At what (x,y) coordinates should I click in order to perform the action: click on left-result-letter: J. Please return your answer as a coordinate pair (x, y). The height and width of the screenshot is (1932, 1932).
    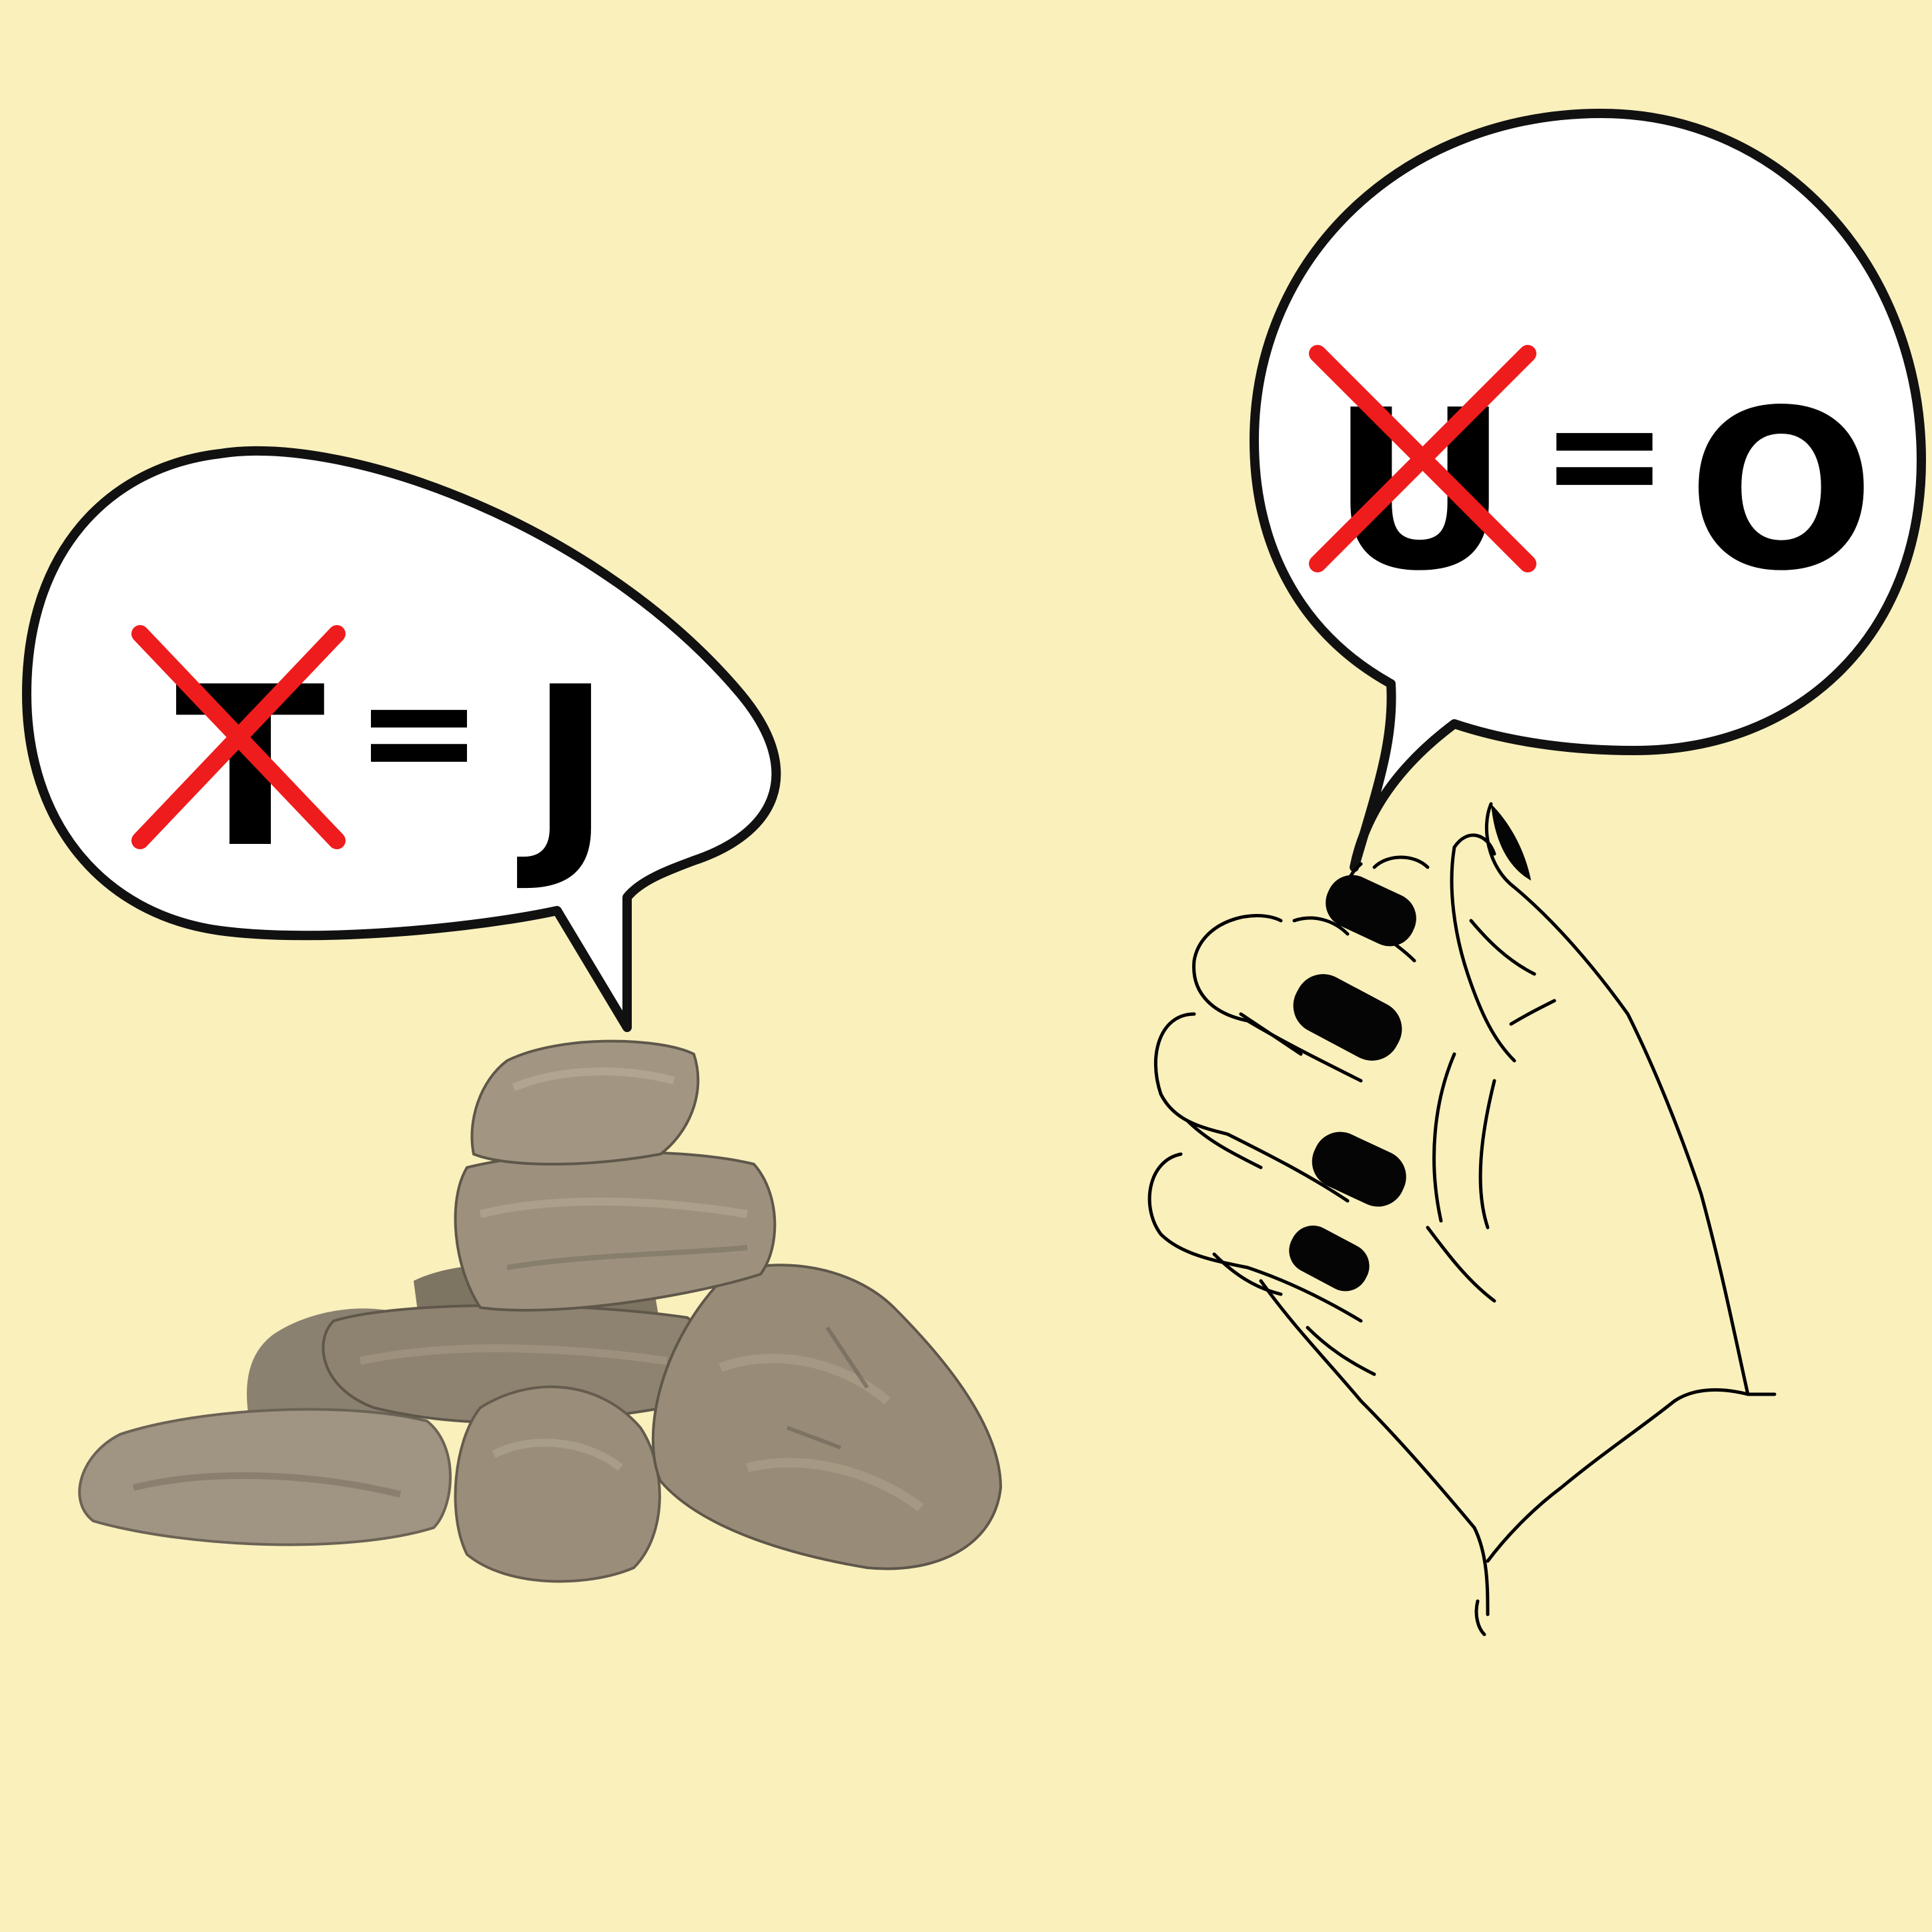
    Looking at the image, I should click on (563, 768).